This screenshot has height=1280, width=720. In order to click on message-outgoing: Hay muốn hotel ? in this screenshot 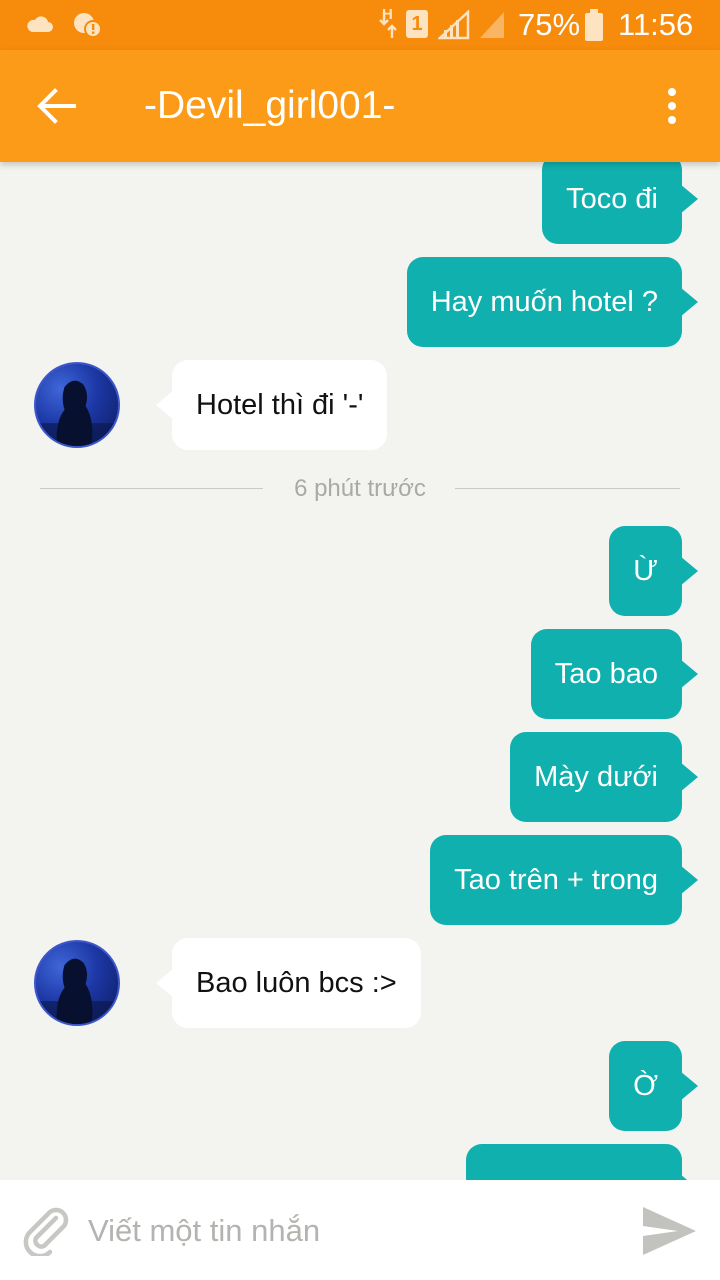, I will do `click(552, 302)`.